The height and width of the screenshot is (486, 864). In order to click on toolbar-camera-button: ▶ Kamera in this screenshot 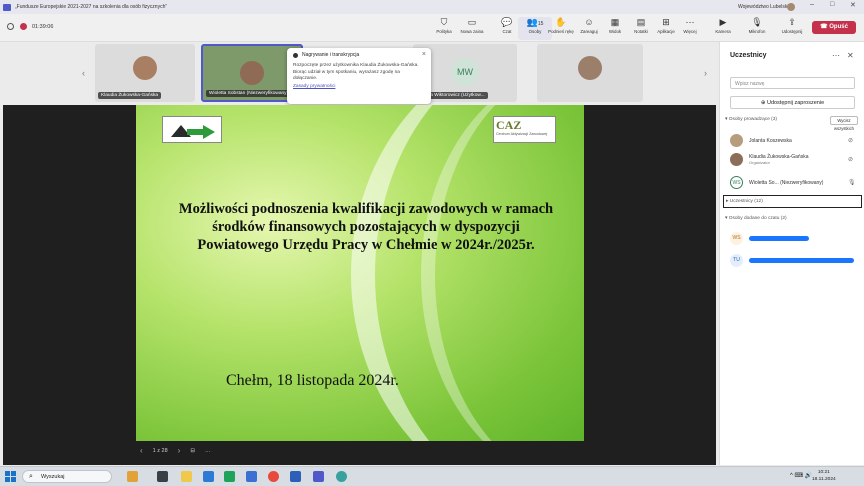, I will do `click(723, 25)`.